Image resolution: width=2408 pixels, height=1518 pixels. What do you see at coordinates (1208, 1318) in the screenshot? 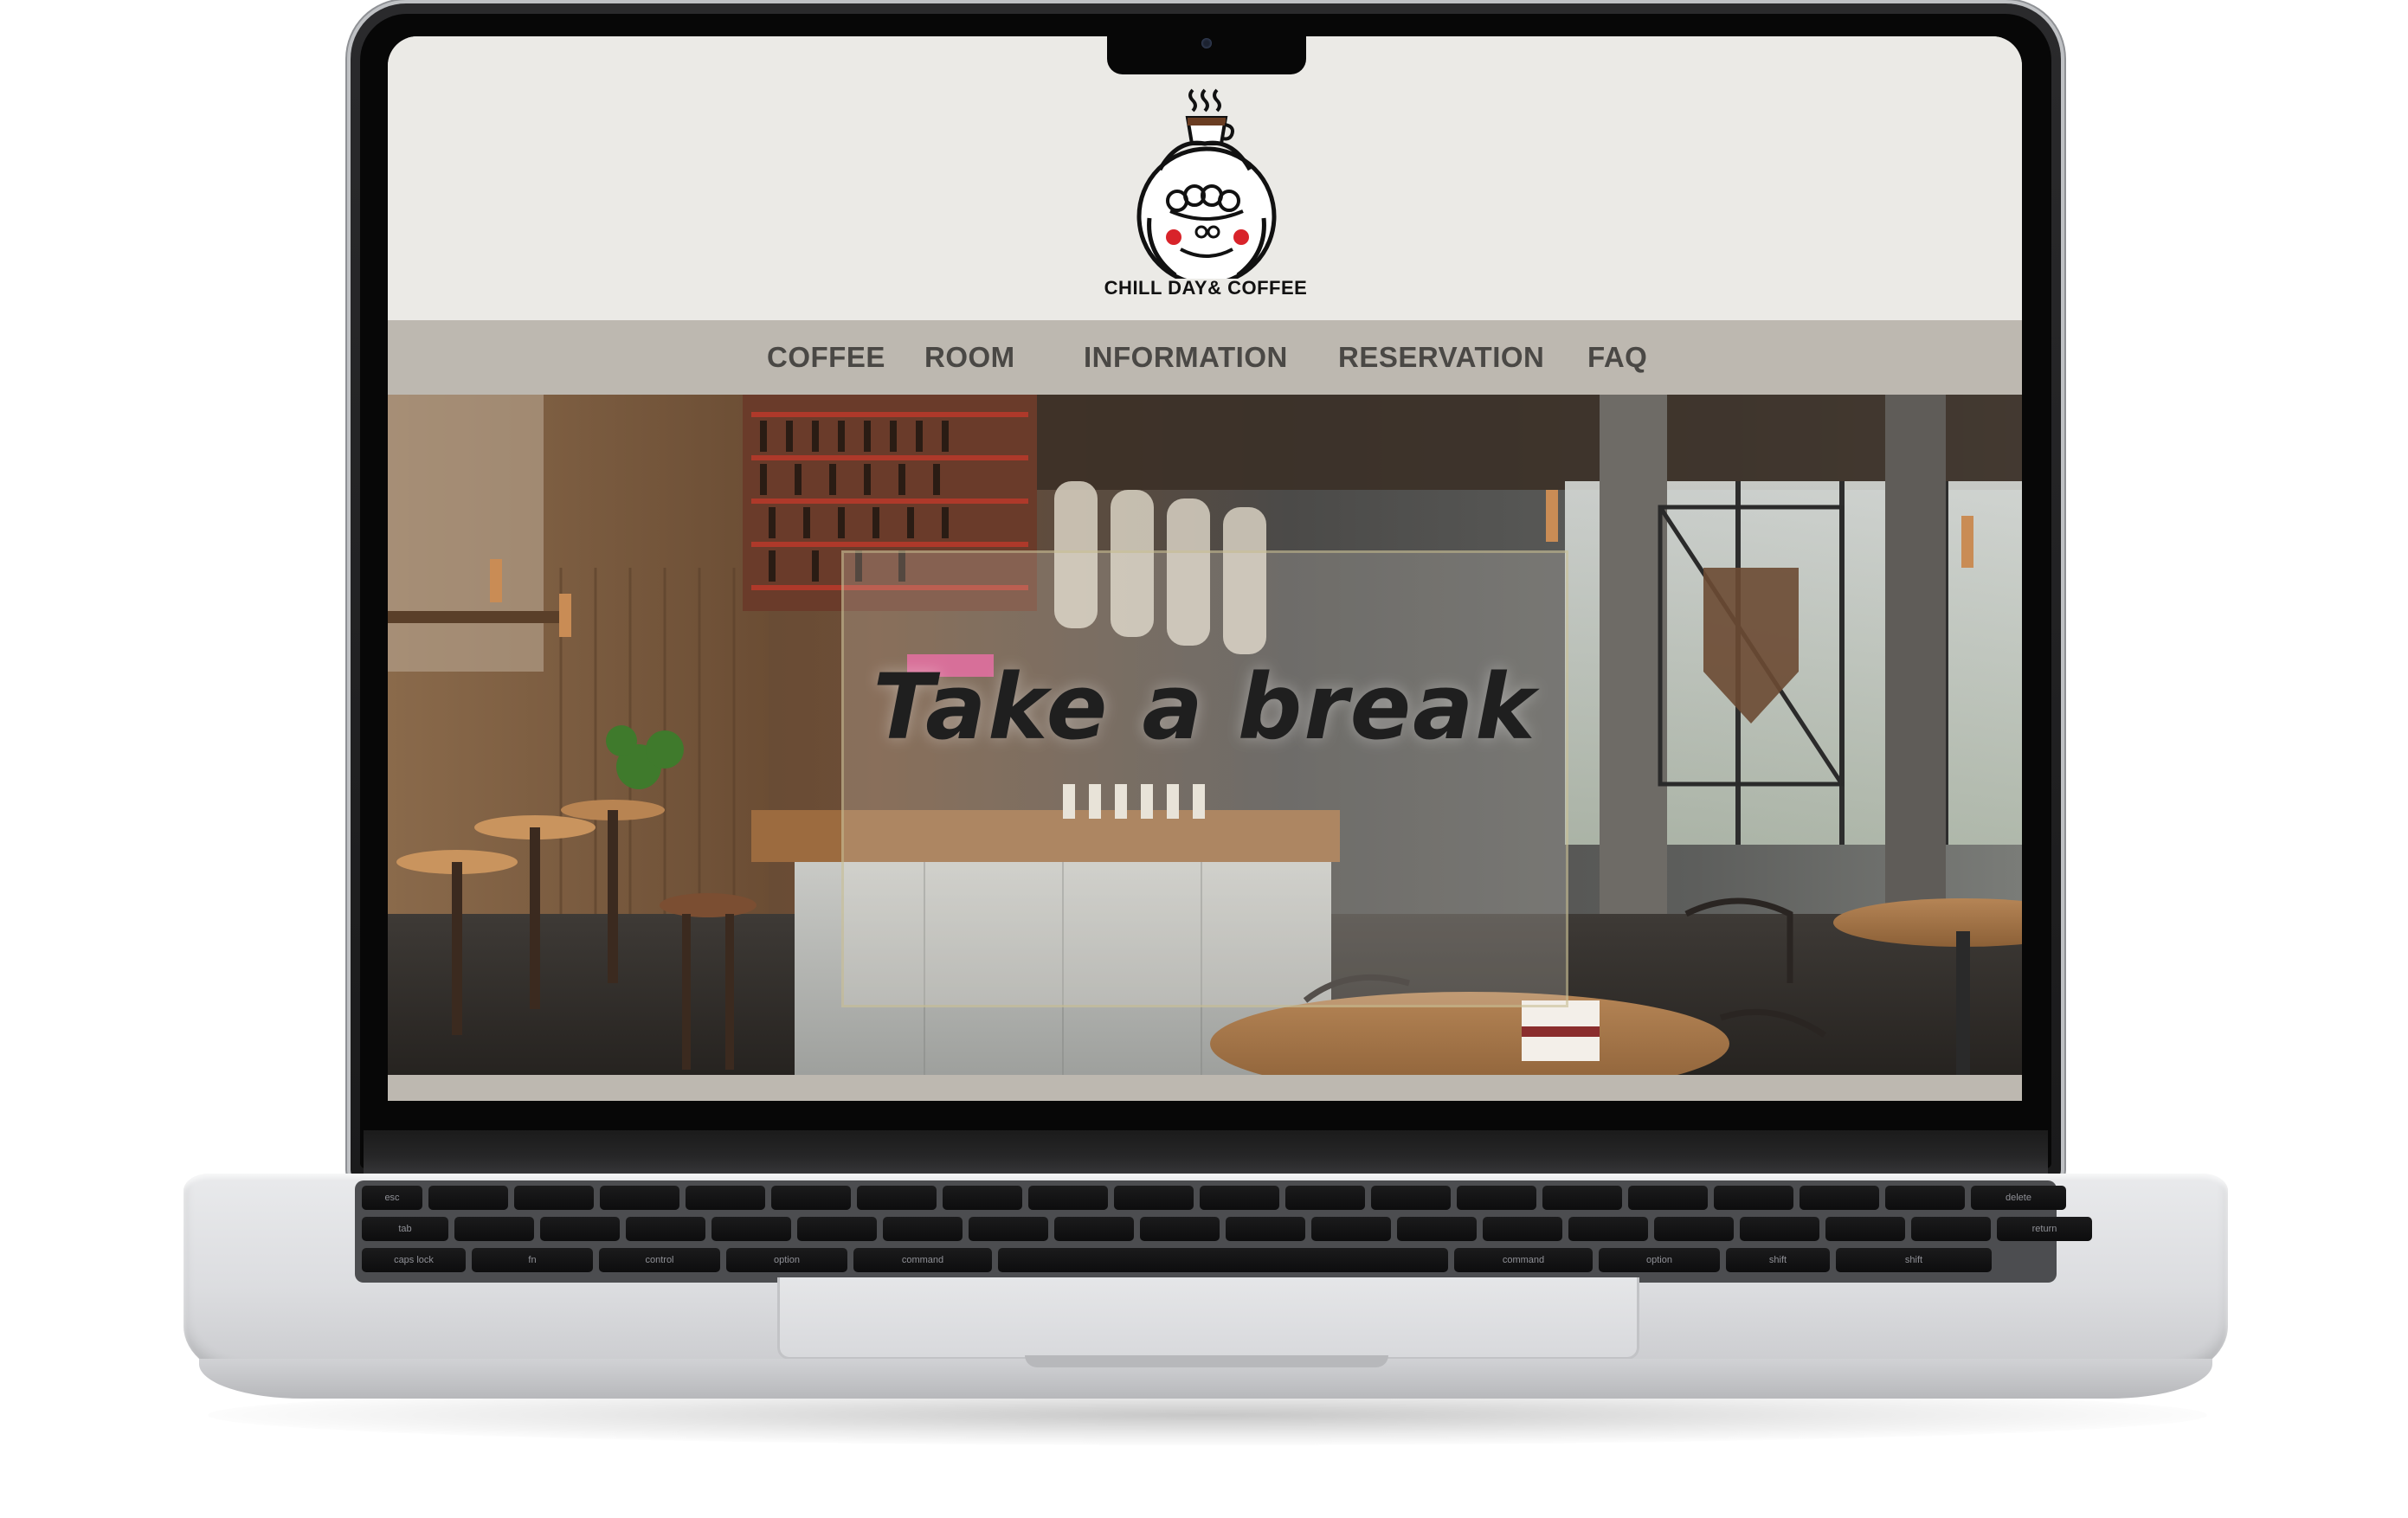
I see `trackpad` at bounding box center [1208, 1318].